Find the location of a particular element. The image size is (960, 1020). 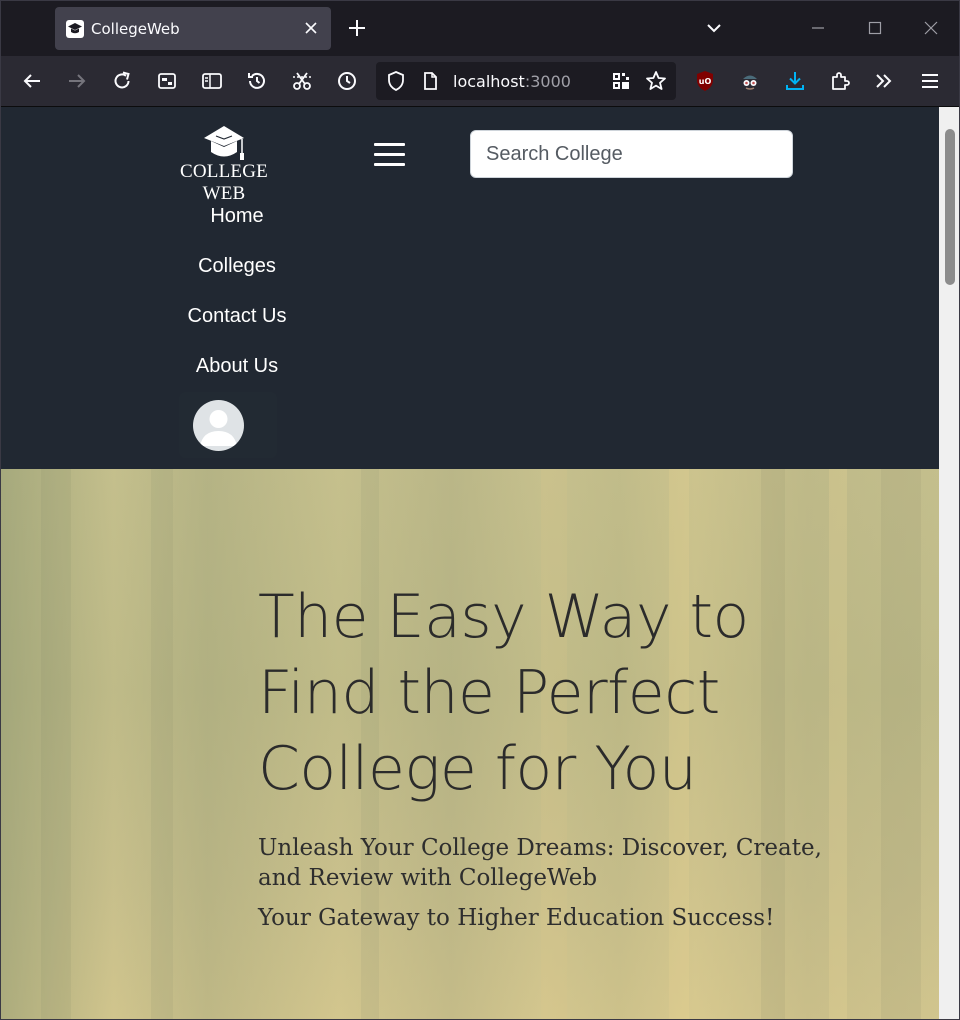

nav-link-about-us: About Us is located at coordinates (237, 366).